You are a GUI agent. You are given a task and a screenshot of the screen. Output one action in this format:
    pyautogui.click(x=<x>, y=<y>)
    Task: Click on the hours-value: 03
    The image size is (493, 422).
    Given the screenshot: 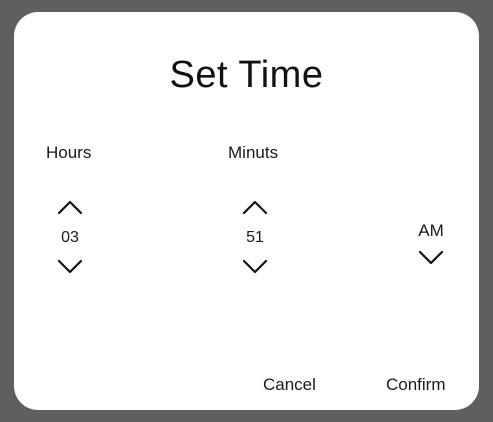 What is the action you would take?
    pyautogui.click(x=70, y=237)
    